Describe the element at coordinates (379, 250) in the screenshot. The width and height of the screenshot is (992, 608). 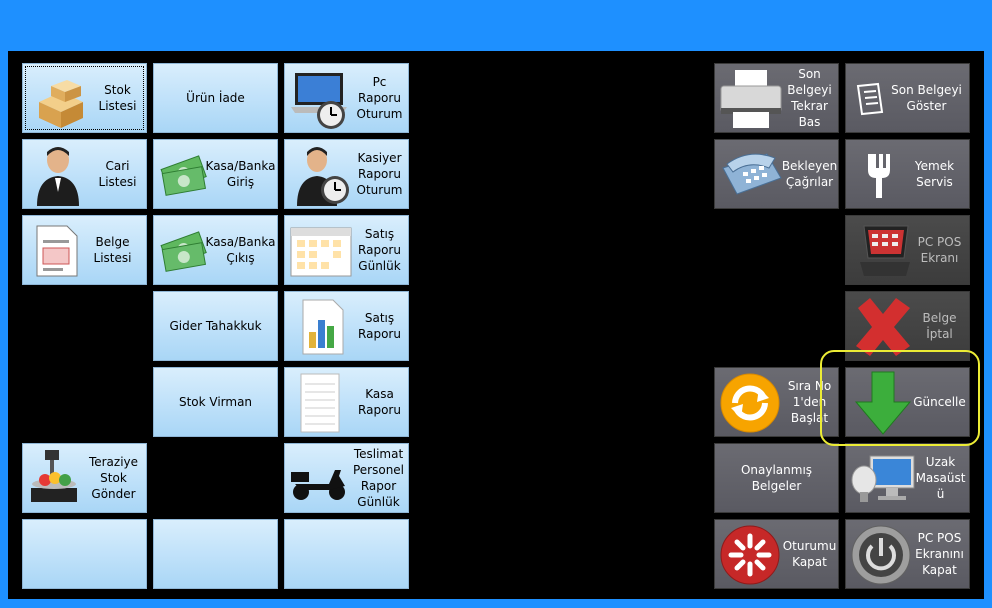
I see `satis-raporu-gunluk-label: Satış Raporu Günlük` at that location.